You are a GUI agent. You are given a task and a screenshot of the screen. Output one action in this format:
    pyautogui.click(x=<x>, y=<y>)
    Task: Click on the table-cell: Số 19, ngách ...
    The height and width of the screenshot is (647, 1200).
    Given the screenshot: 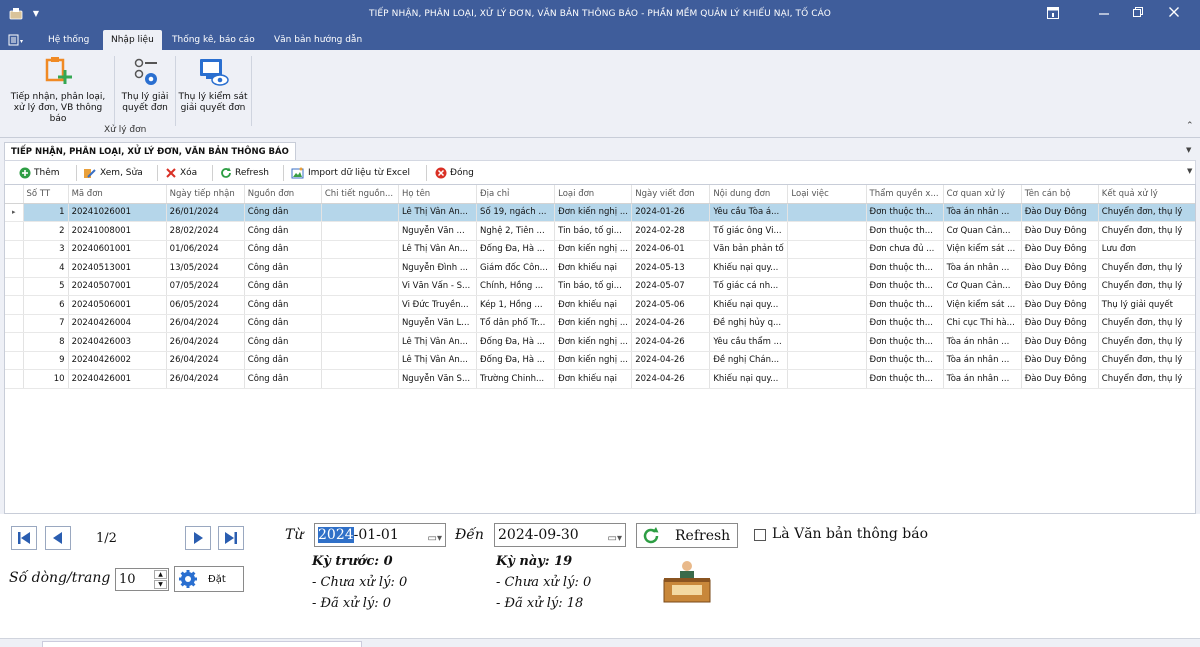 What is the action you would take?
    pyautogui.click(x=516, y=212)
    